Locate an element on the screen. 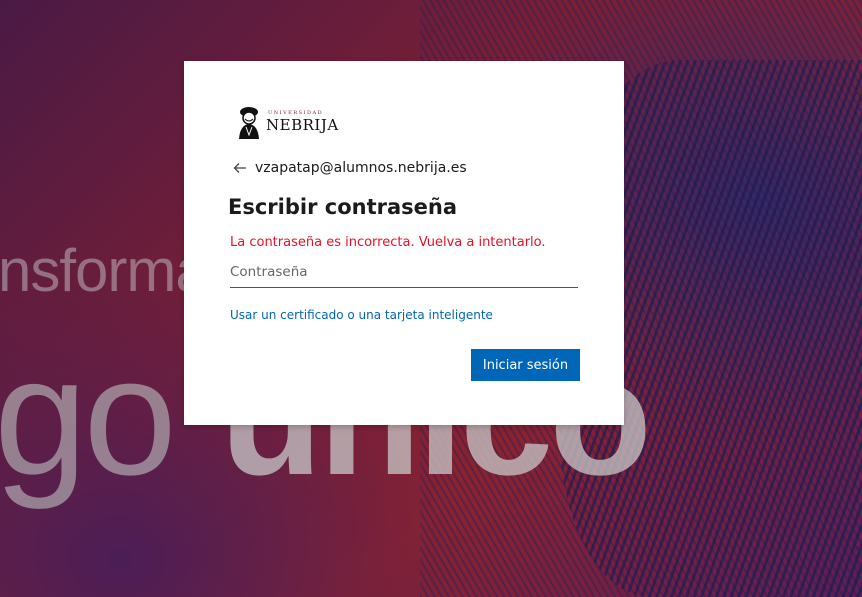 This screenshot has height=597, width=862. university-logo: UNIVERSIDAD NEBRIJA is located at coordinates (296, 122).